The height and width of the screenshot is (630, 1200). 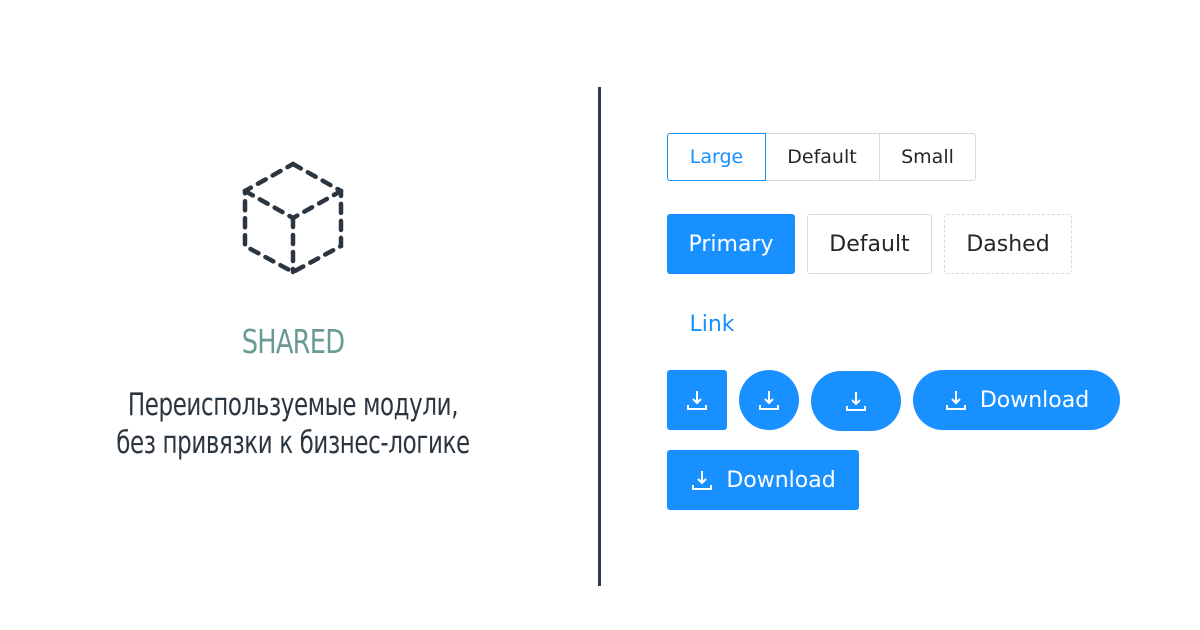 I want to click on download-icon-button-square, so click(x=697, y=400).